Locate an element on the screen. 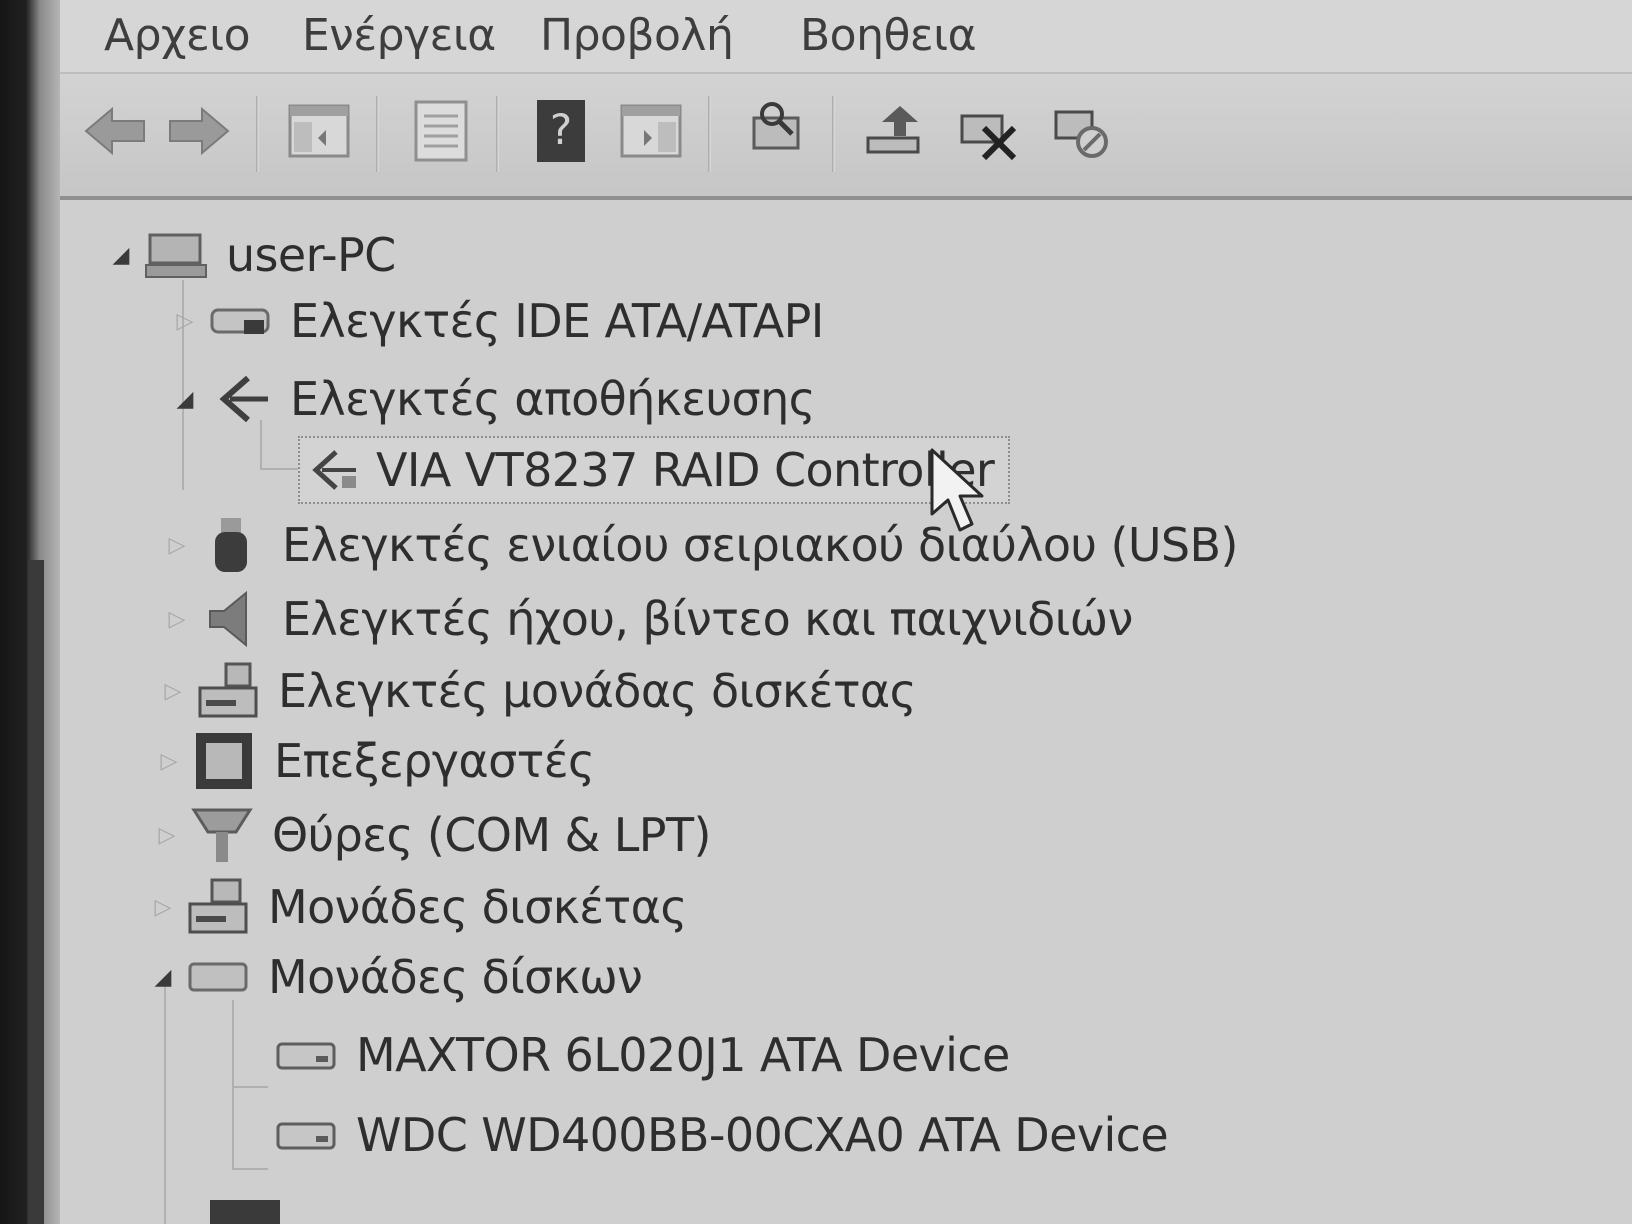  floppy-drive-icon is located at coordinates (218, 907).